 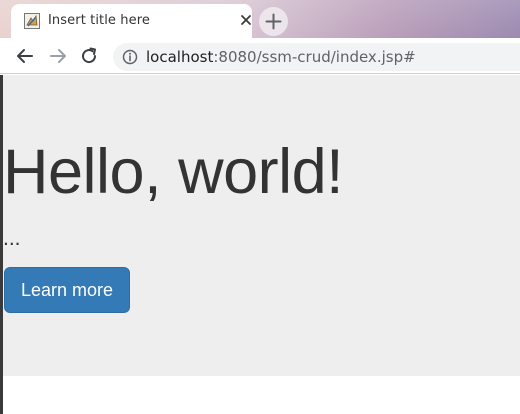 I want to click on page-favicon-icon, so click(x=32, y=21).